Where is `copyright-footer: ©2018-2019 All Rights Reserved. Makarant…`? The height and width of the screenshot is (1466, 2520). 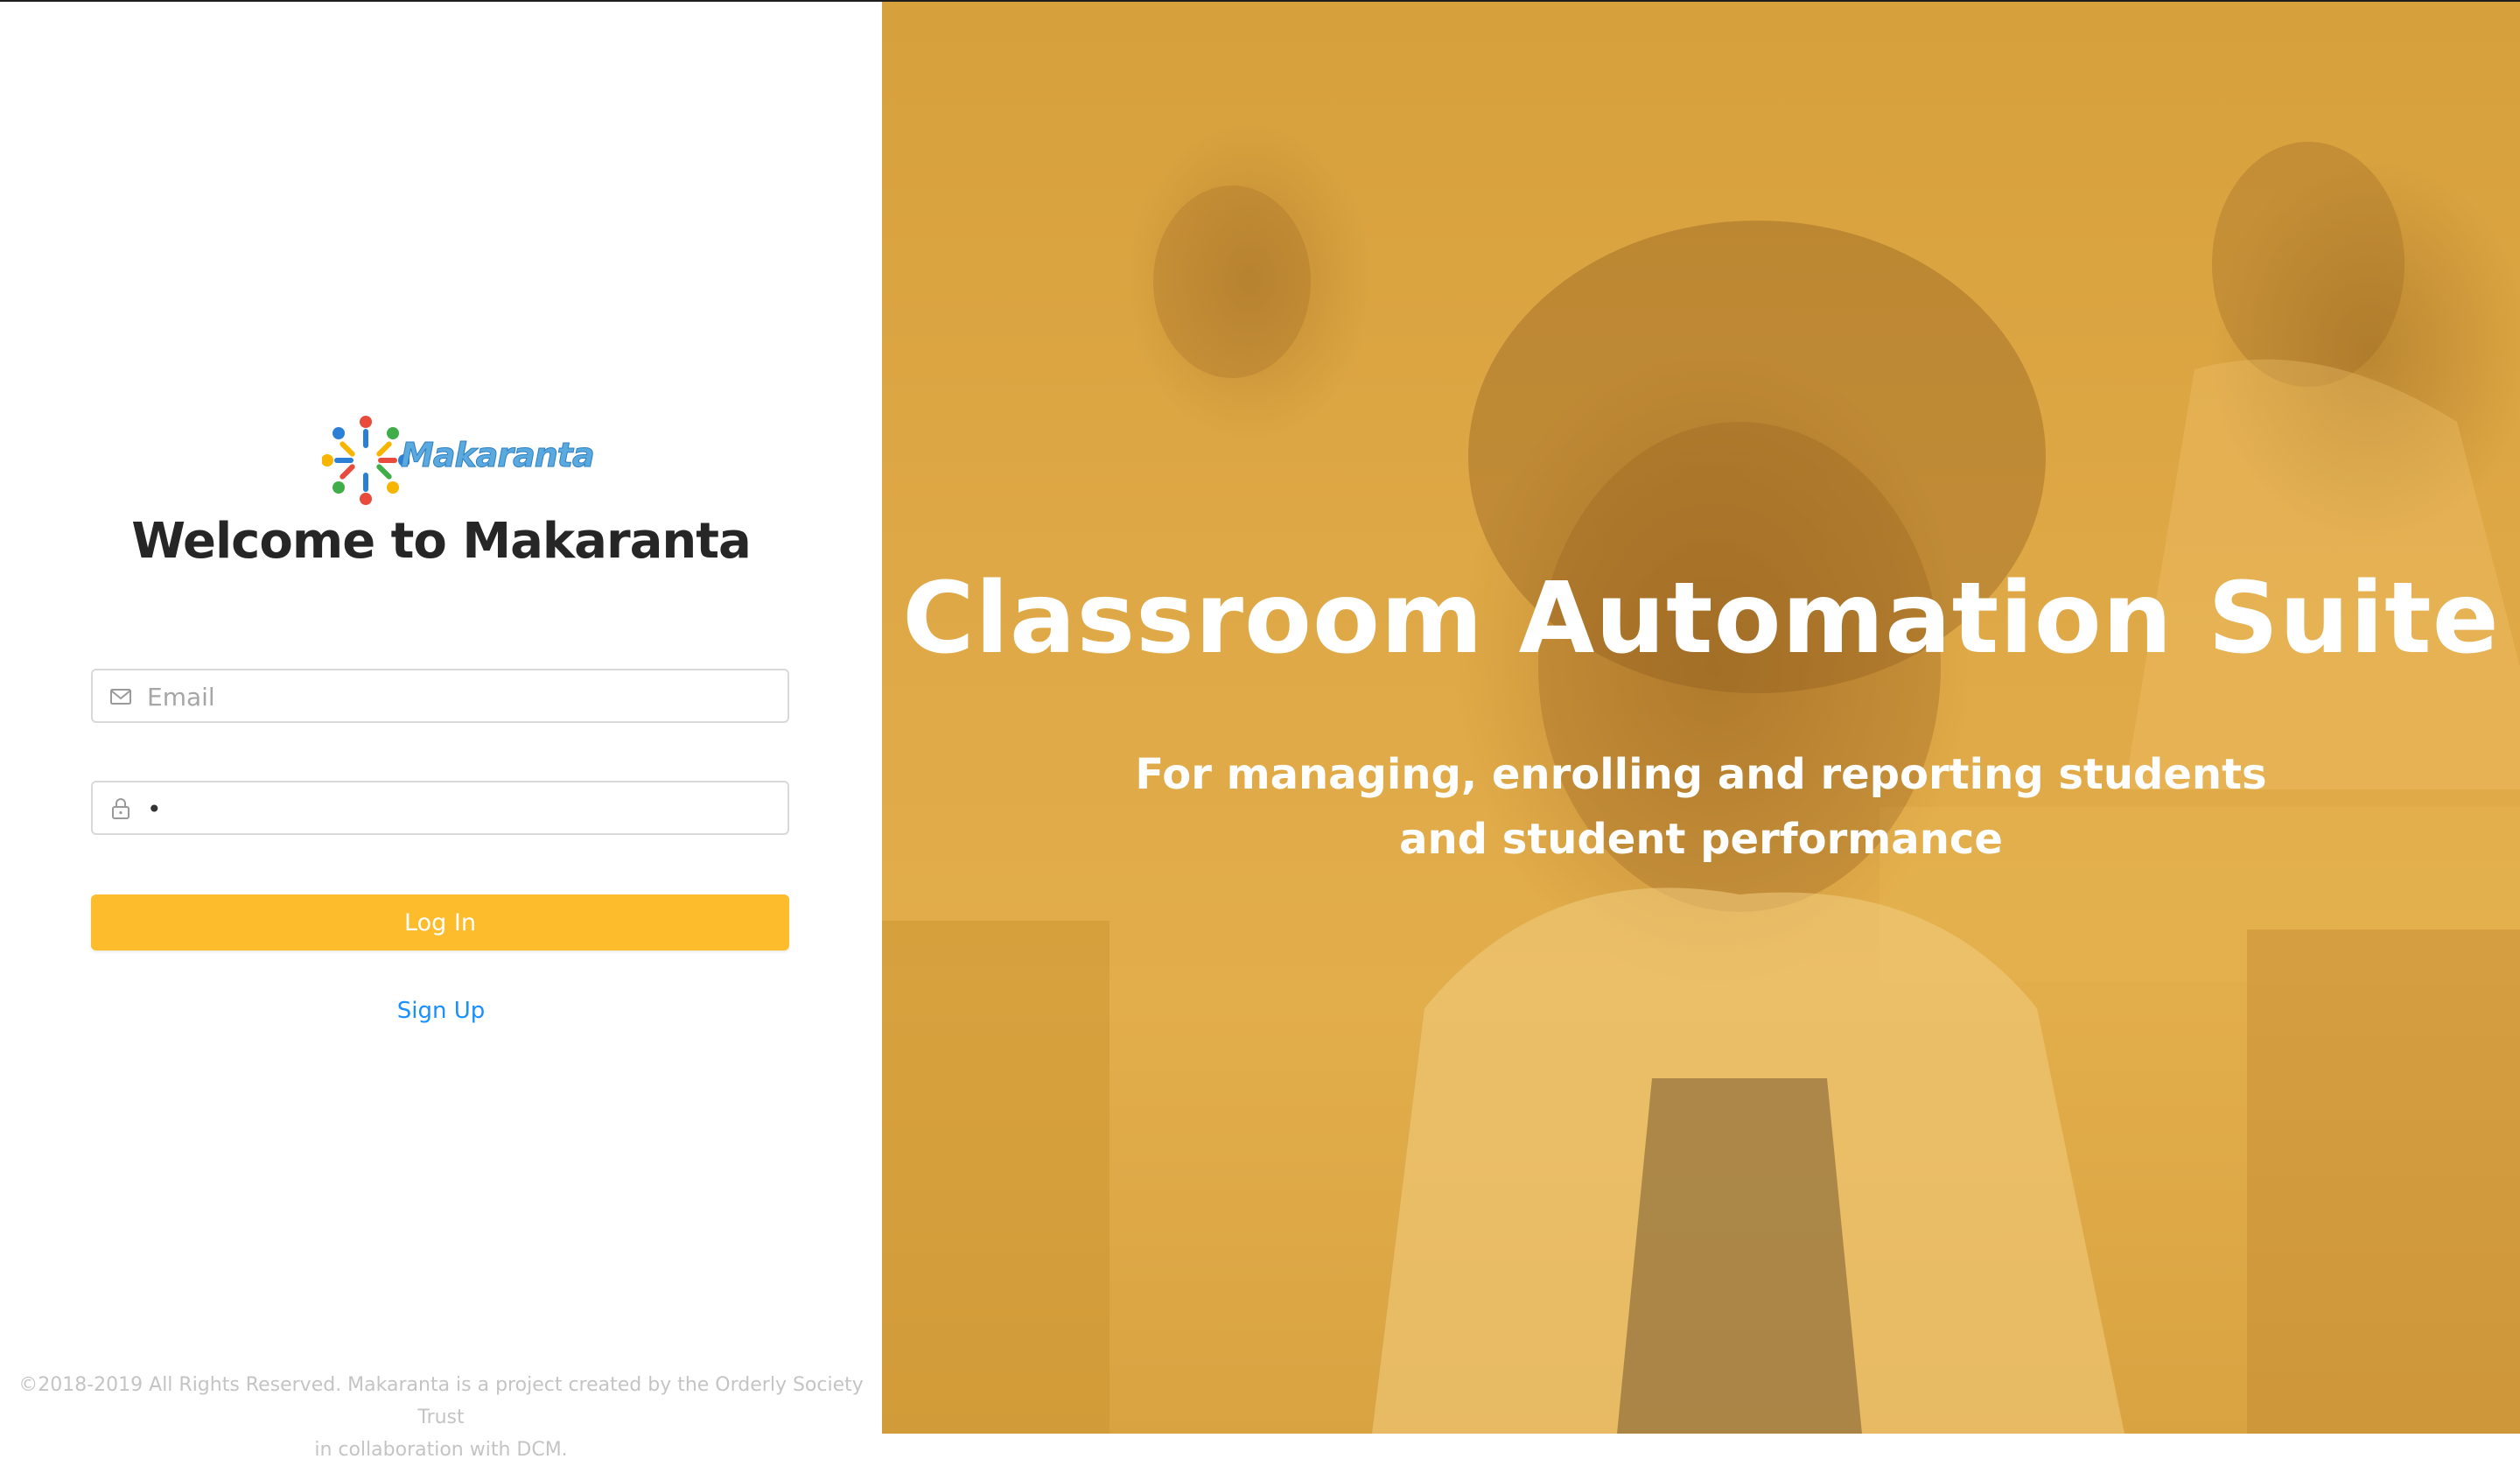 copyright-footer: ©2018-2019 All Rights Reserved. Makarant… is located at coordinates (441, 1417).